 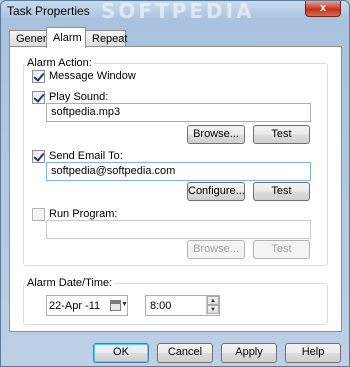 What do you see at coordinates (38, 76) in the screenshot?
I see `message-window-checkbox` at bounding box center [38, 76].